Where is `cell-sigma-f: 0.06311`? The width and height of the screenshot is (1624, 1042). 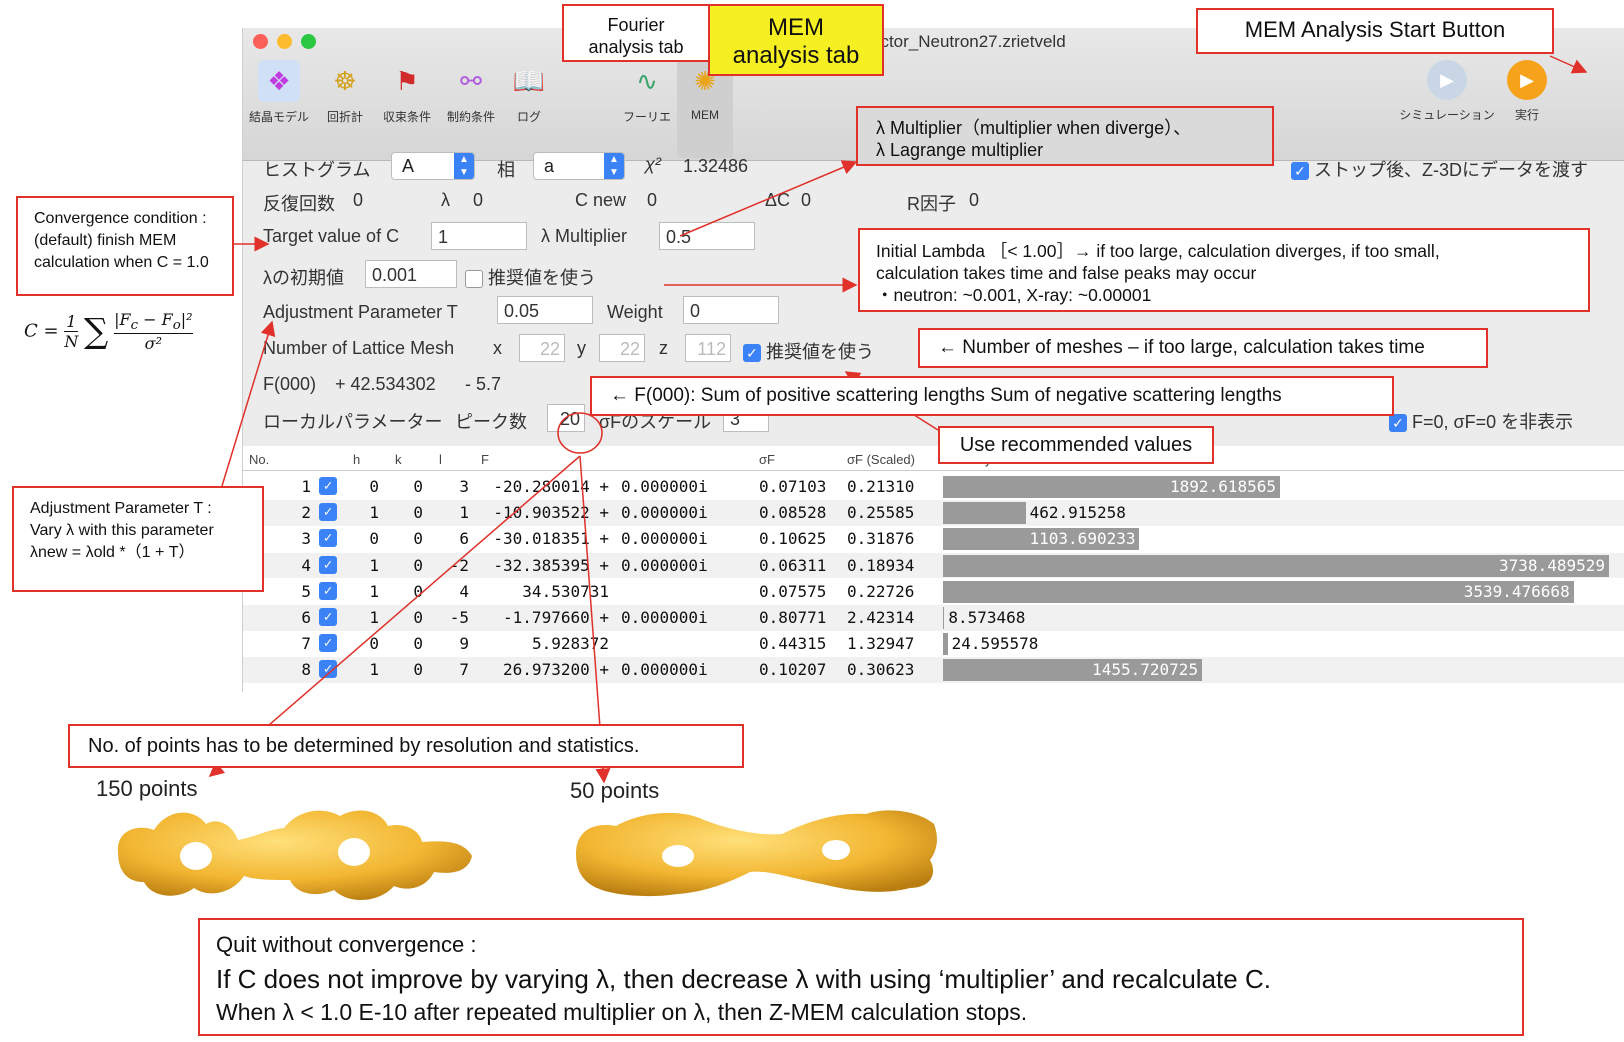 cell-sigma-f: 0.06311 is located at coordinates (793, 565).